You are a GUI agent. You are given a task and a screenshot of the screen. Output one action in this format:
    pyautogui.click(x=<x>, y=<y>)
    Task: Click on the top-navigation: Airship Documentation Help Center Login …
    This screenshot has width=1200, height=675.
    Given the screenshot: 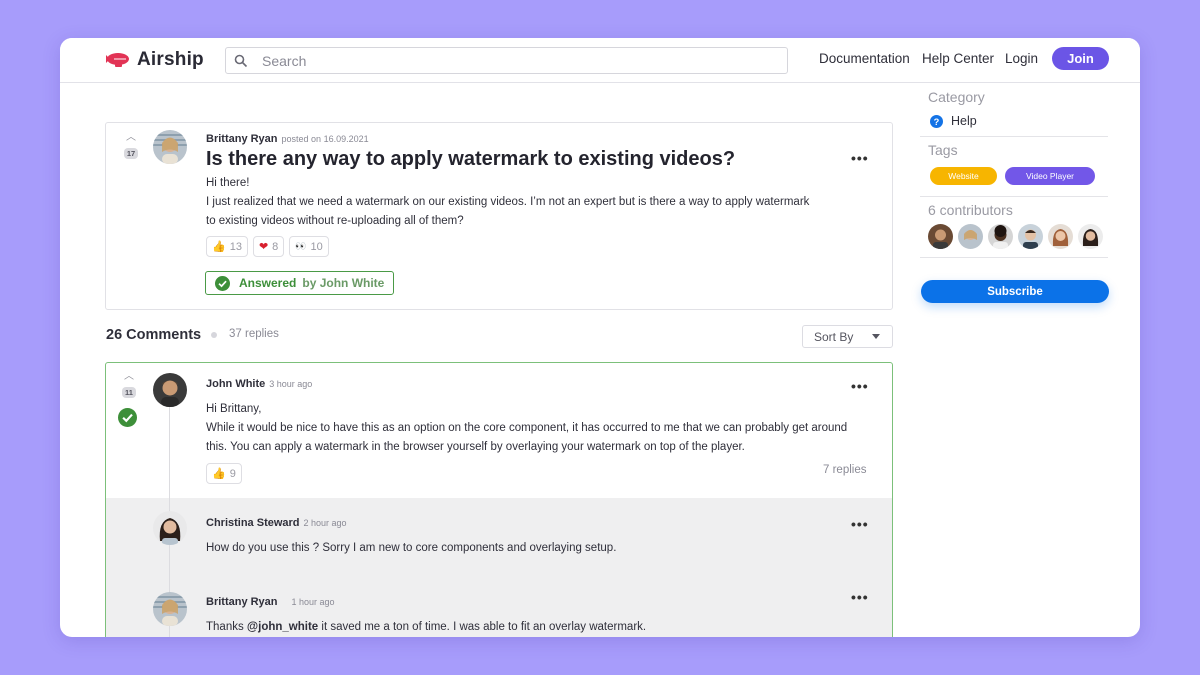 What is the action you would take?
    pyautogui.click(x=600, y=60)
    